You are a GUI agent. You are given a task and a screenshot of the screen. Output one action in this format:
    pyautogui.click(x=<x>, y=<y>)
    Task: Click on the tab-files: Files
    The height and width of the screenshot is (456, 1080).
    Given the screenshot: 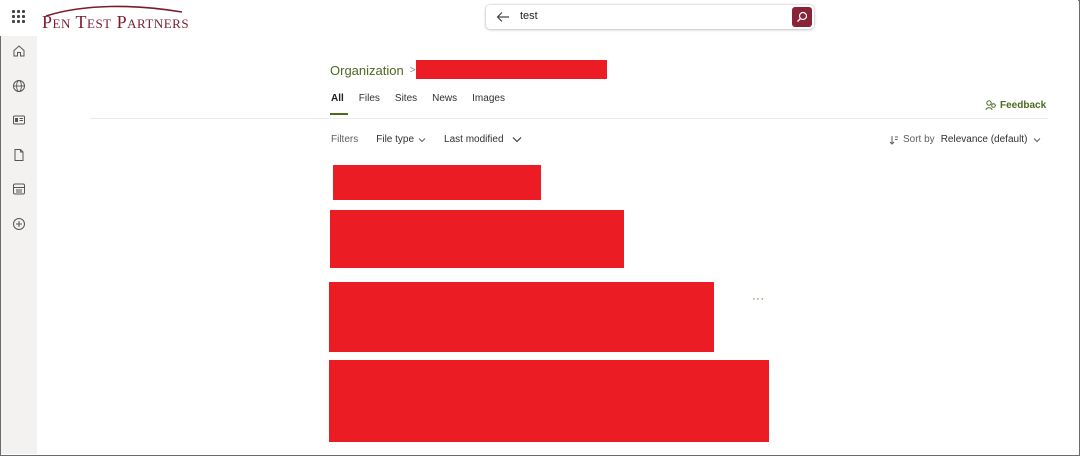 What is the action you would take?
    pyautogui.click(x=369, y=103)
    